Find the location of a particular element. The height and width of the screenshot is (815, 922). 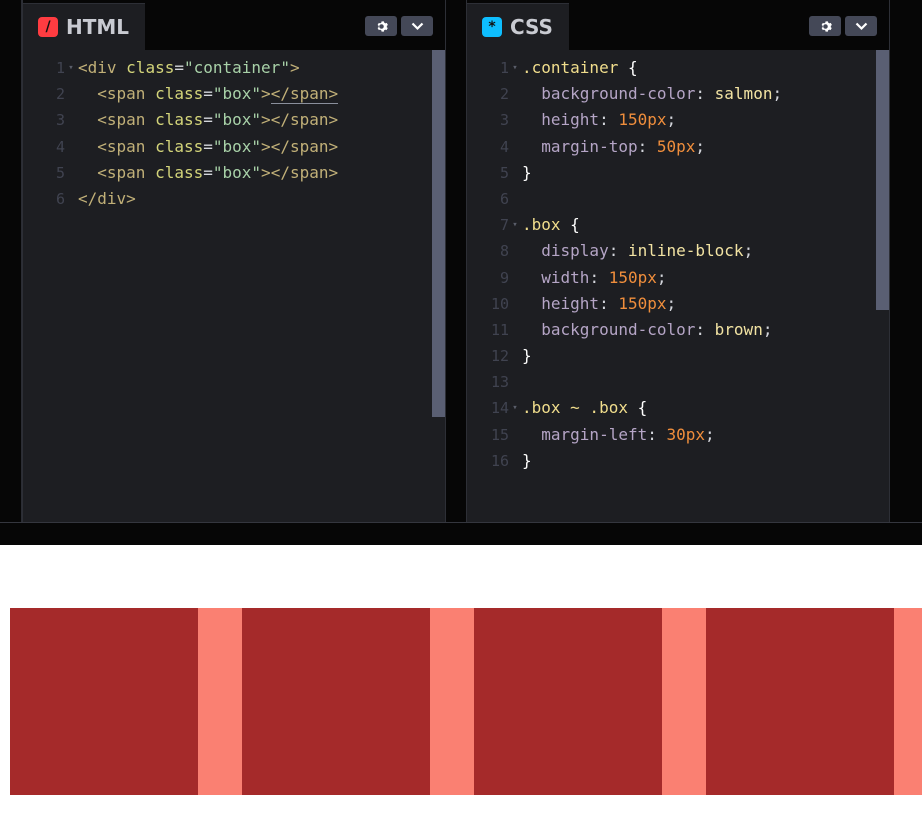

code-token: <div is located at coordinates (102, 67).